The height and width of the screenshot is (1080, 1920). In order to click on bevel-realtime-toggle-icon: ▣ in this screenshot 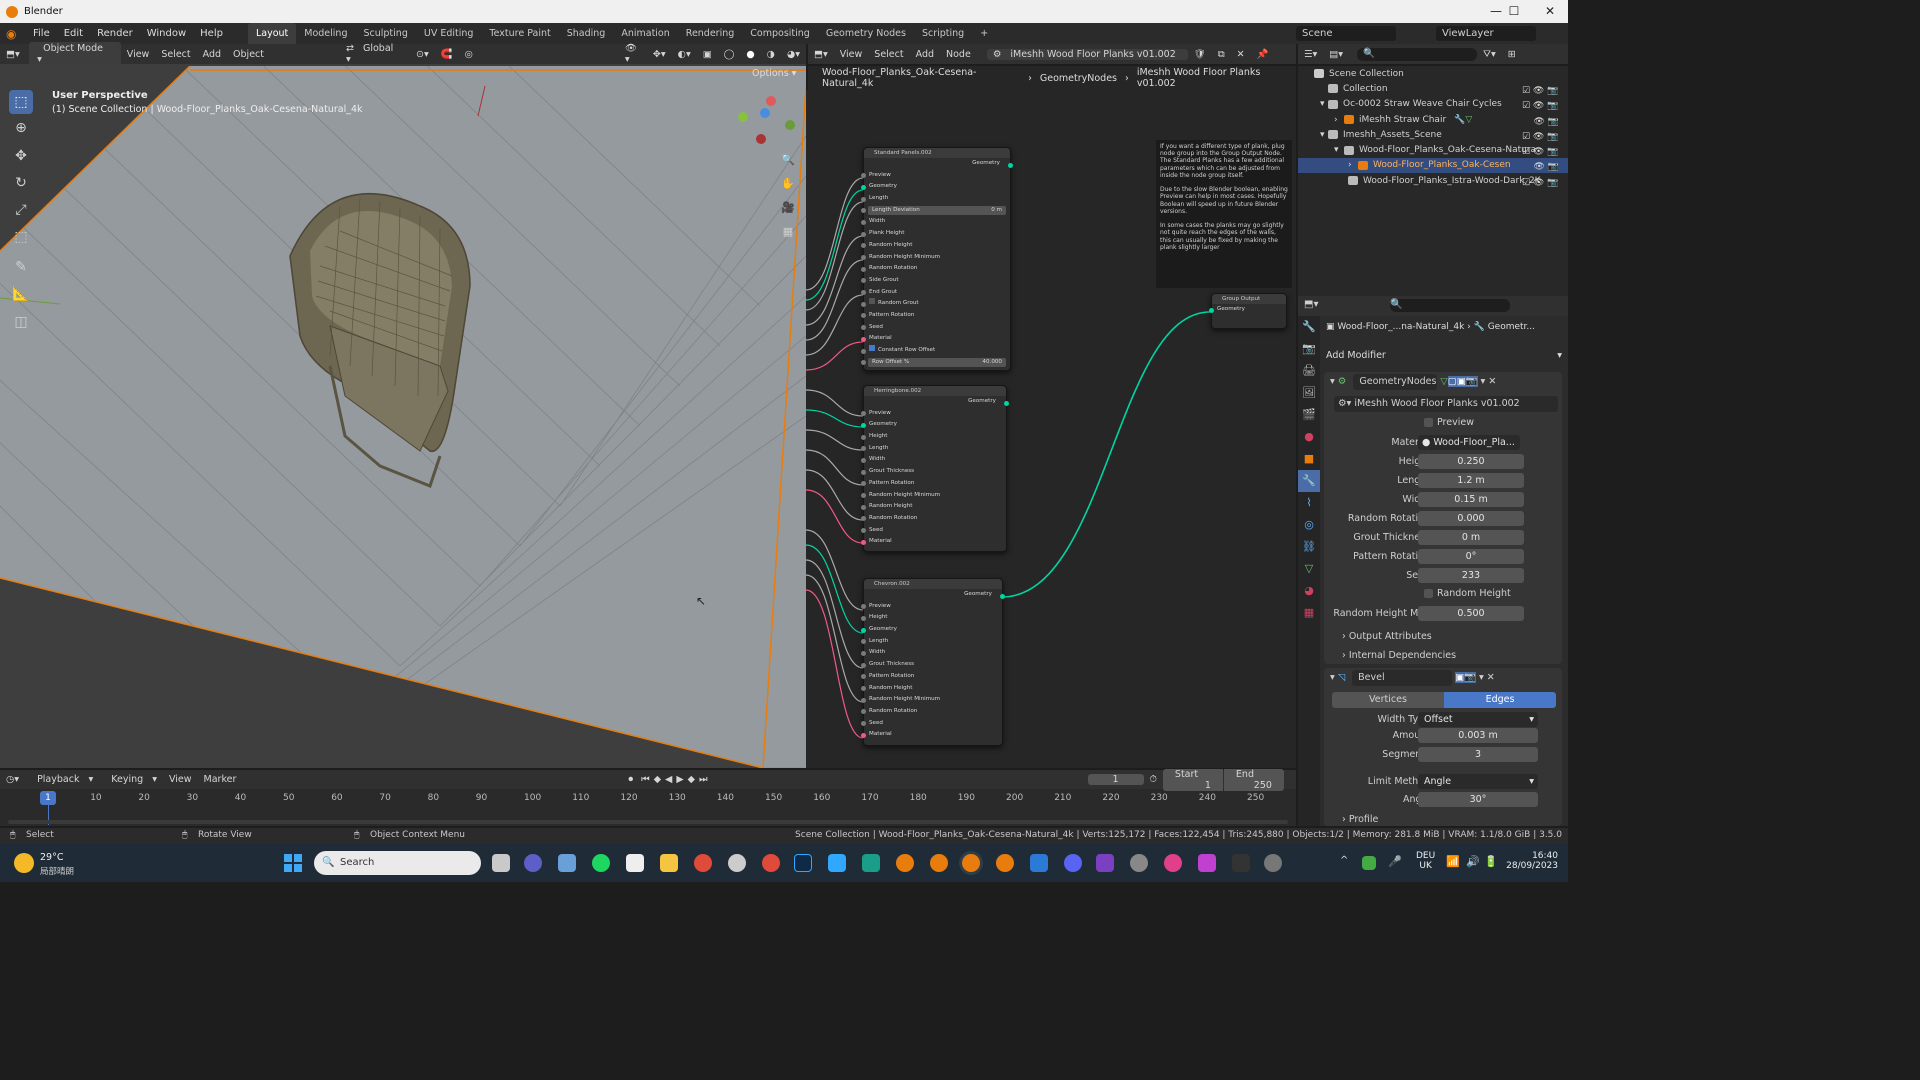, I will do `click(1460, 677)`.